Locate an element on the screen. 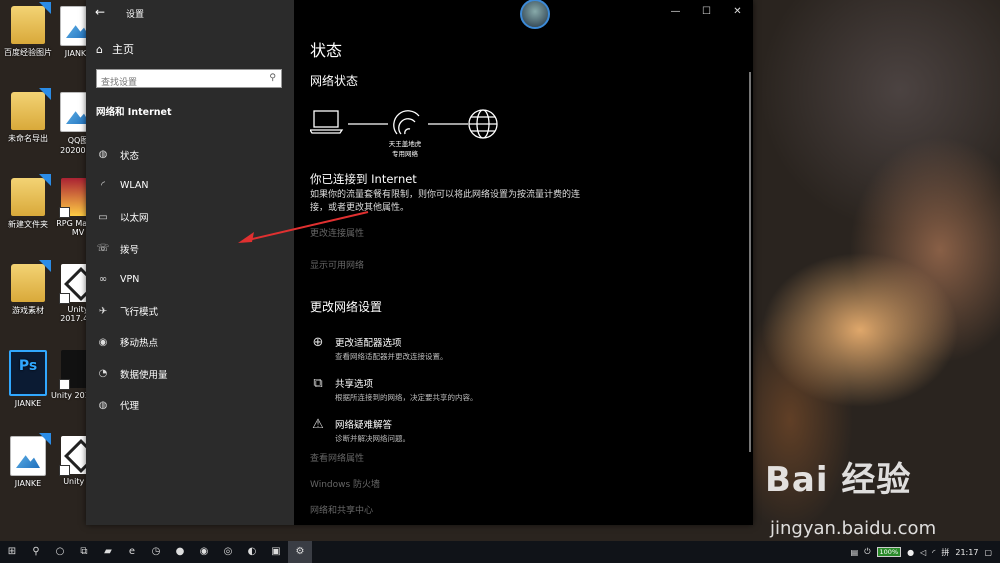 Image resolution: width=1000 pixels, height=563 pixels. edge-icon: e is located at coordinates (132, 552).